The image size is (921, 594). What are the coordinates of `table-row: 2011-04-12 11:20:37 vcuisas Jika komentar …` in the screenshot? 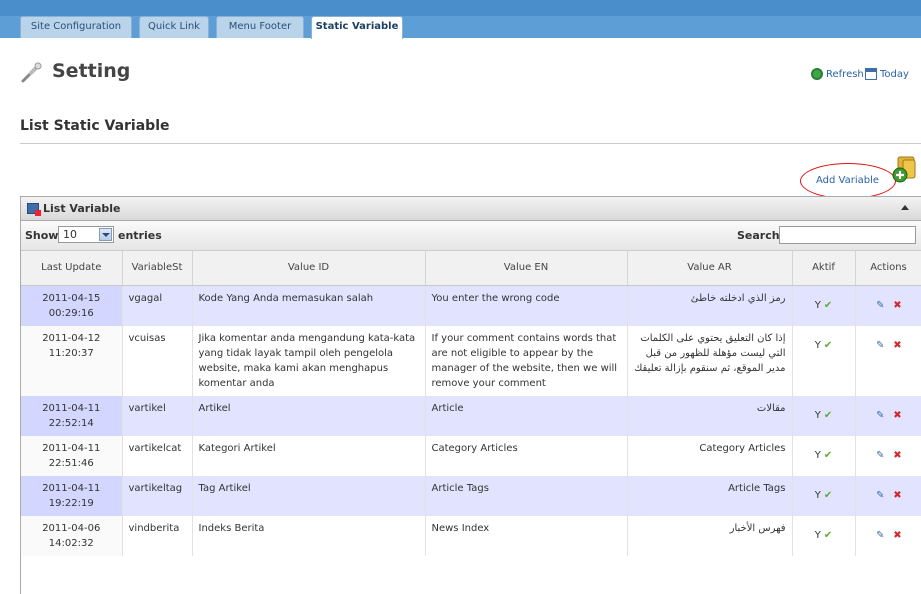 It's located at (471, 360).